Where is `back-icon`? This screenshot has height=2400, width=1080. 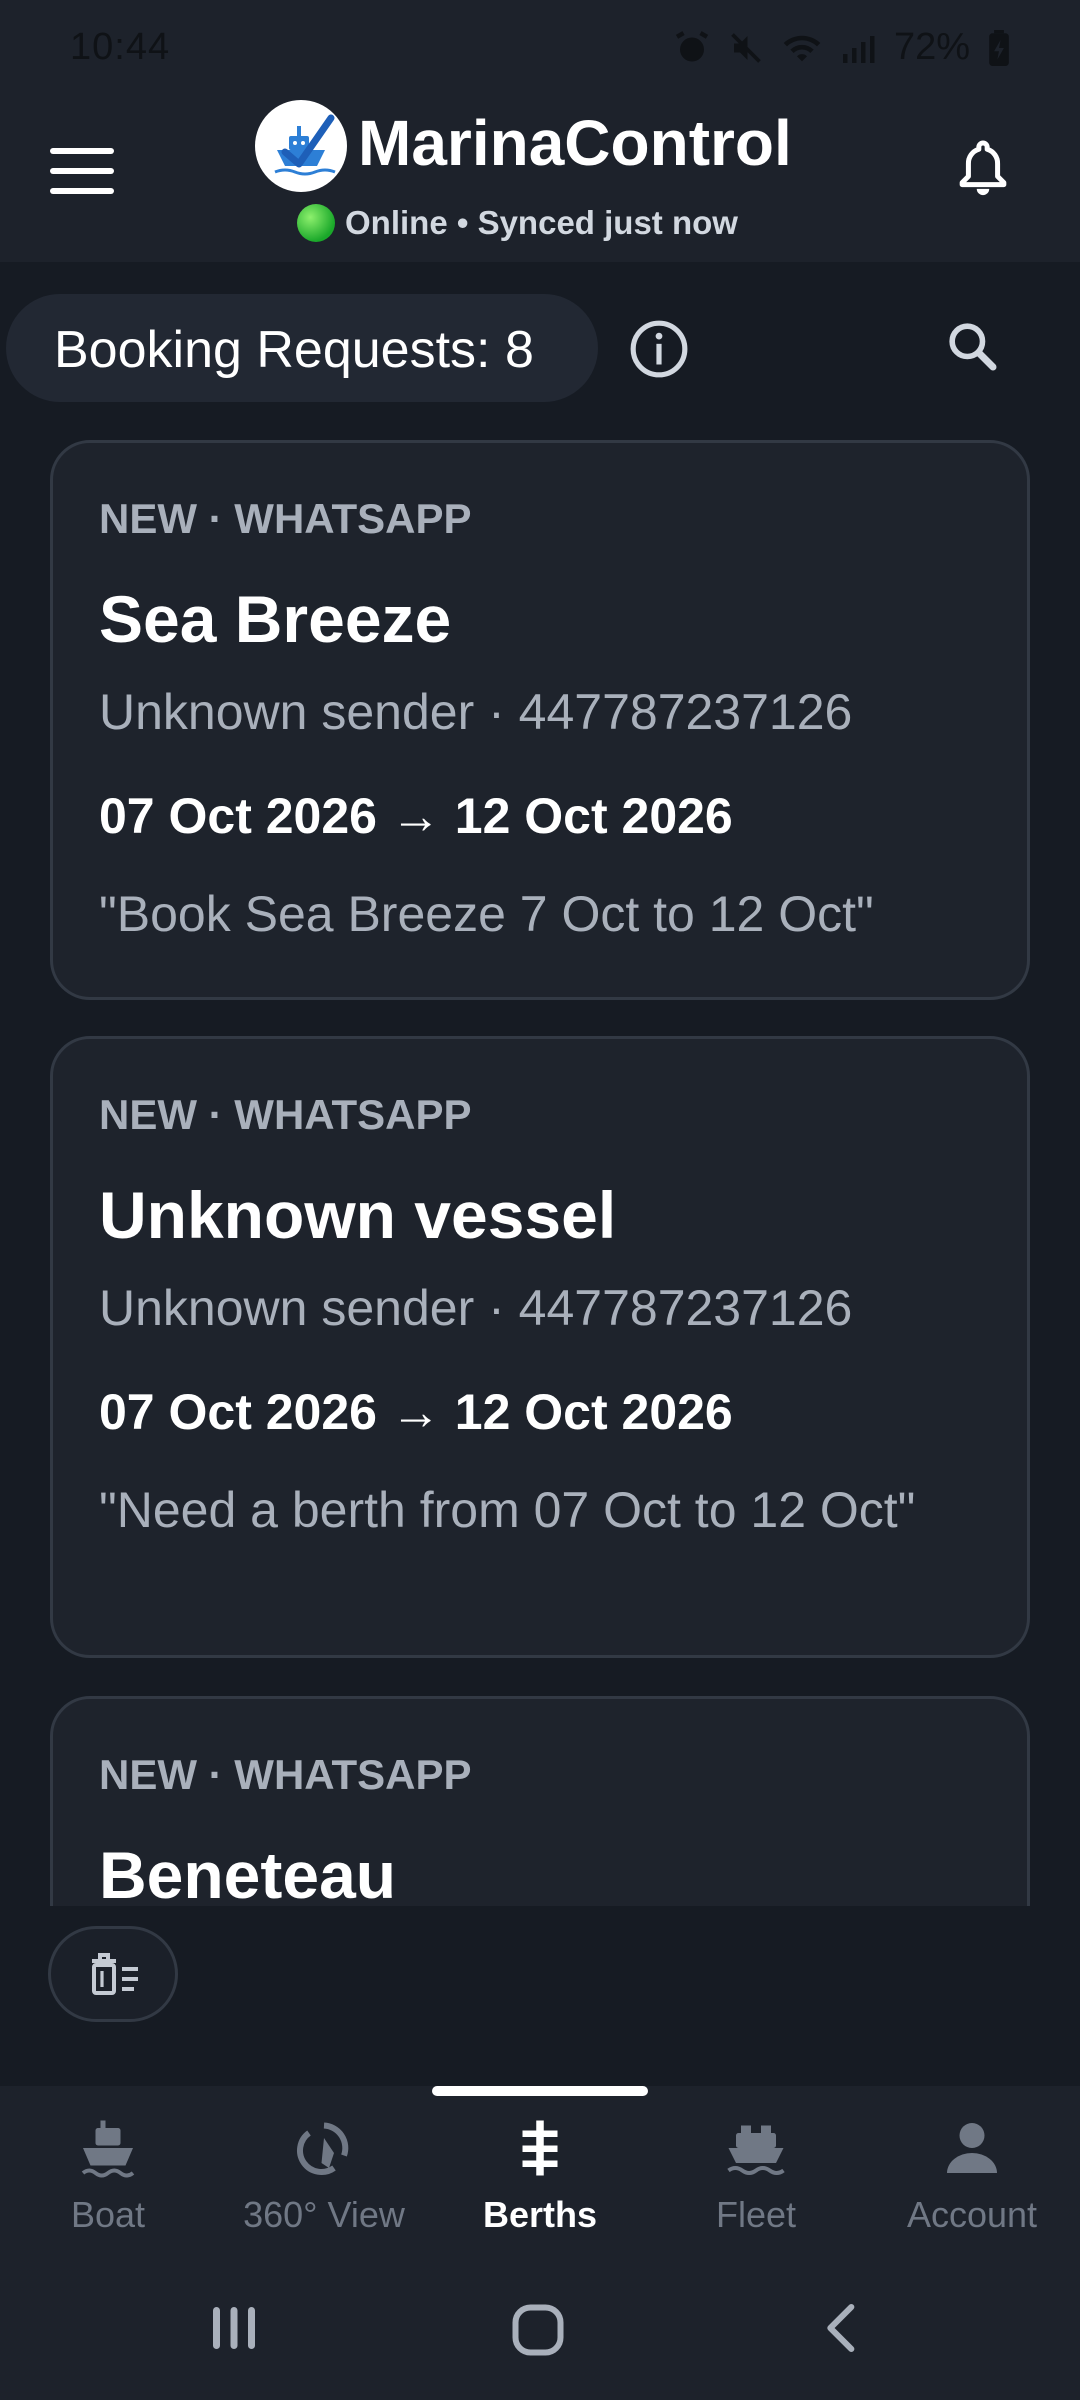 back-icon is located at coordinates (842, 2328).